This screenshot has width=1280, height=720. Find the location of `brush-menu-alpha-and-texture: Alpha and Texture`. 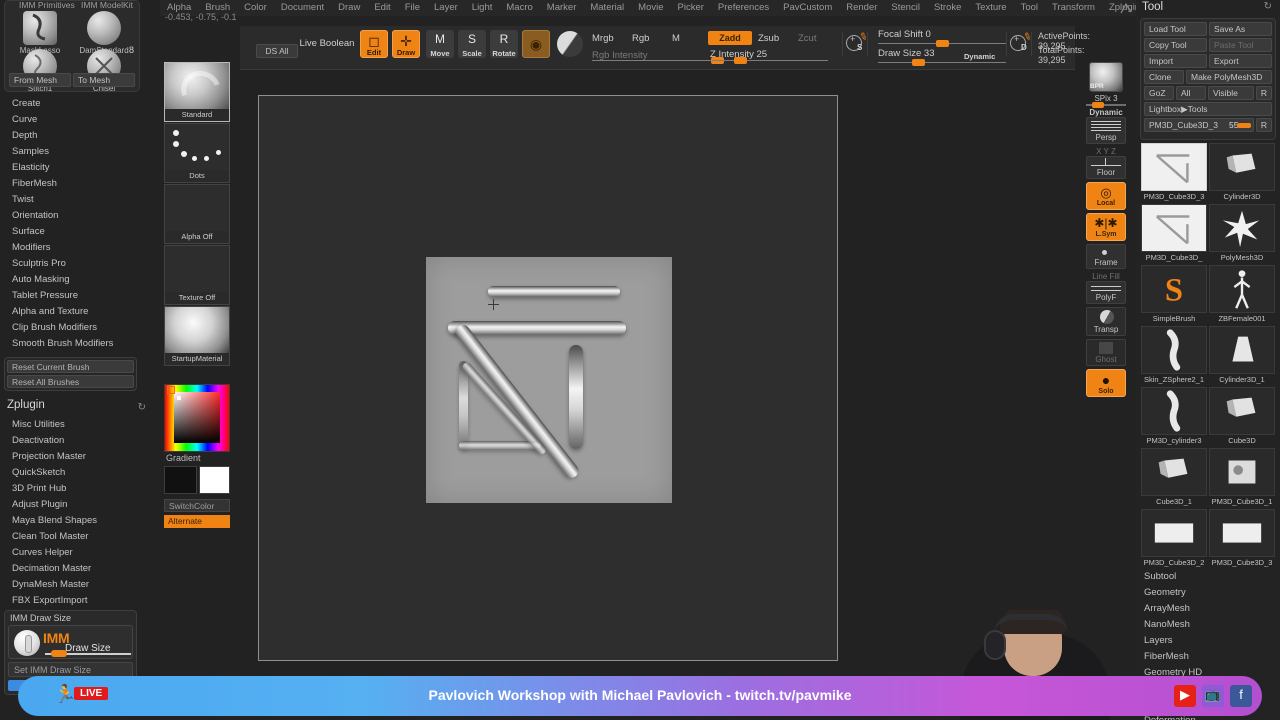

brush-menu-alpha-and-texture: Alpha and Texture is located at coordinates (80, 312).